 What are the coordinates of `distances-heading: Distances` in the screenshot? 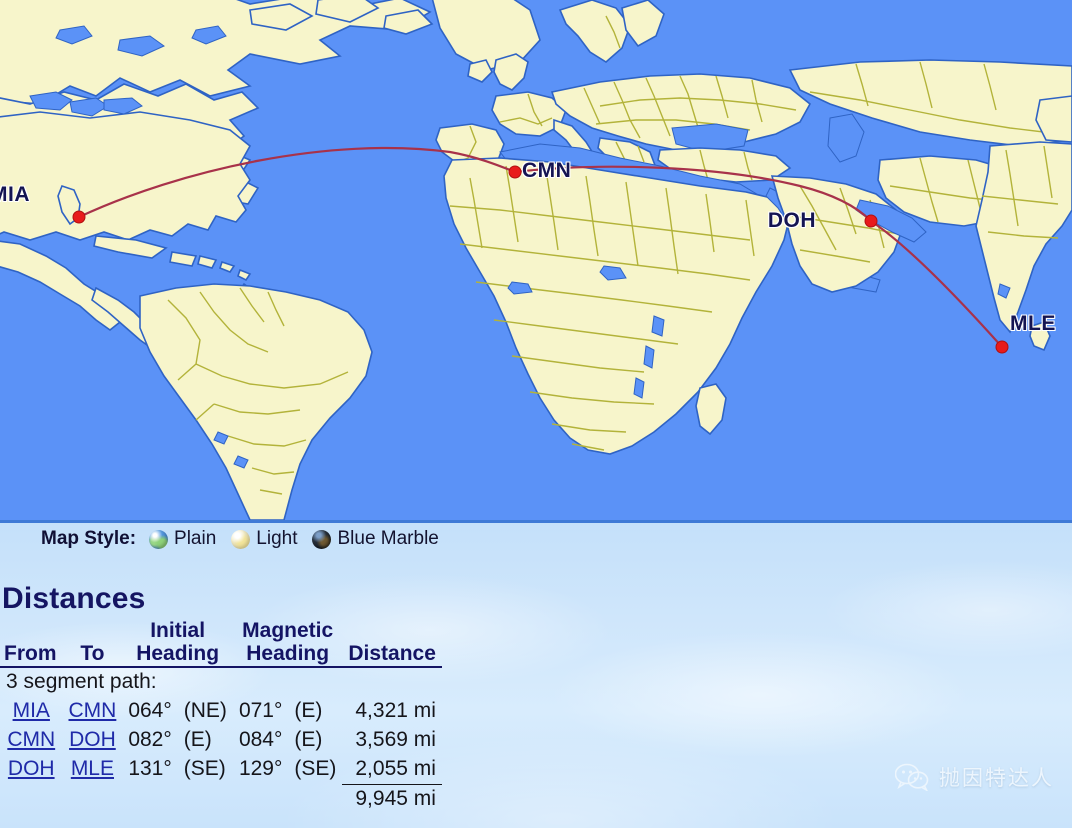 It's located at (74, 598).